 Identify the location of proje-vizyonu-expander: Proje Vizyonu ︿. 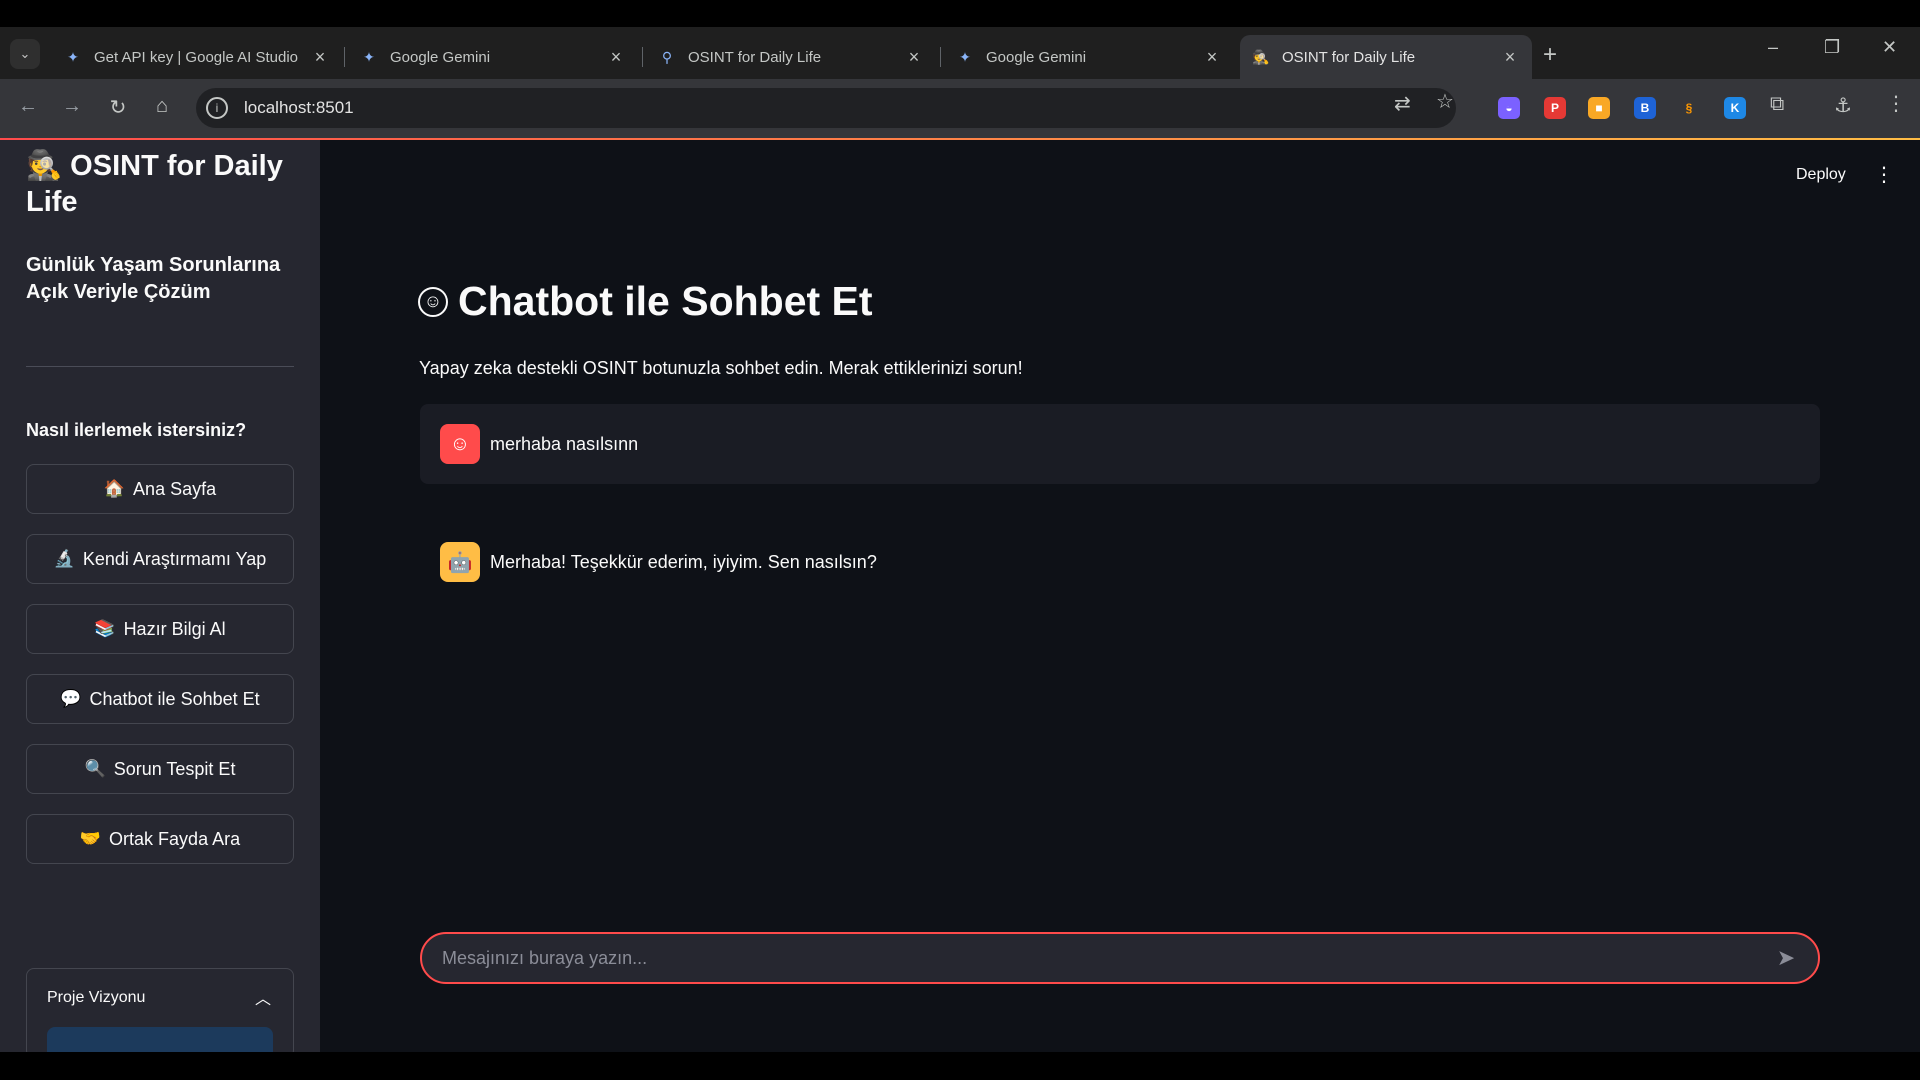
(160, 1017).